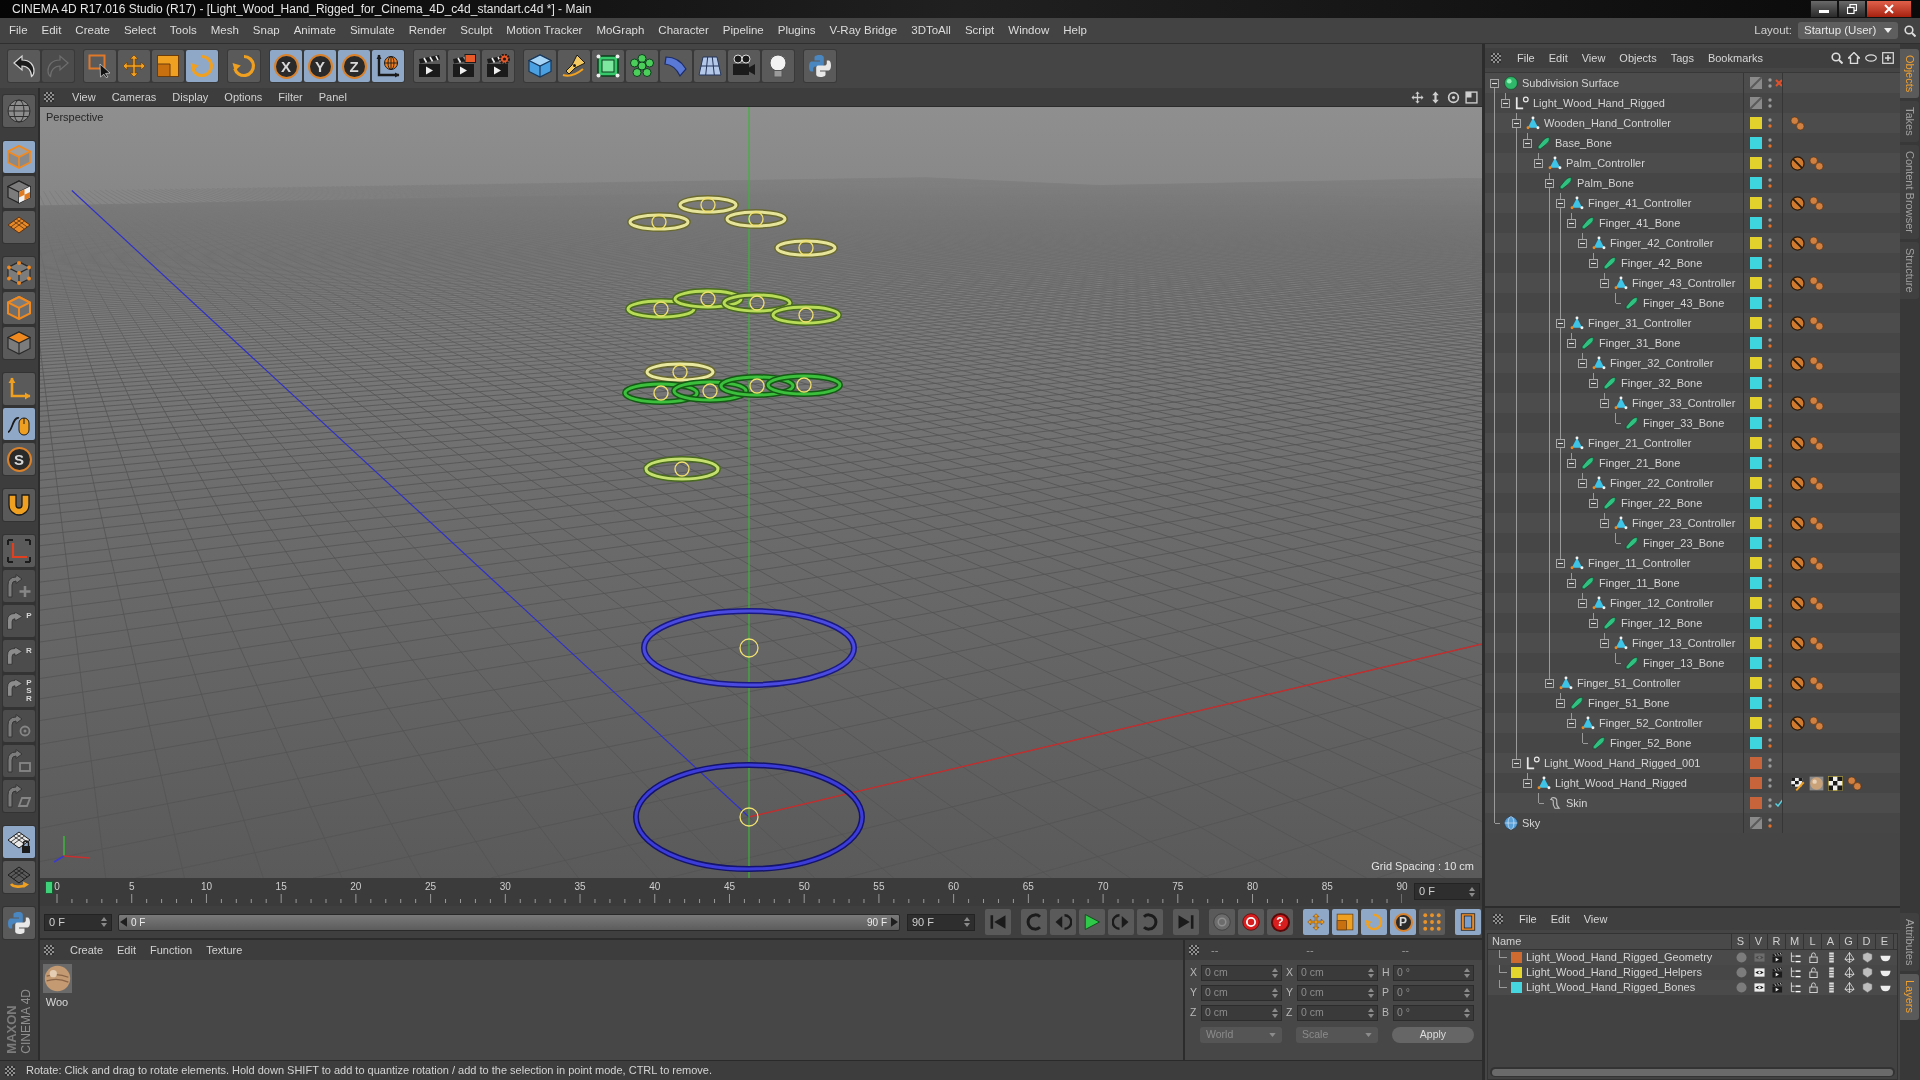 The height and width of the screenshot is (1080, 1920). What do you see at coordinates (620, 30) in the screenshot?
I see `menu-item: MoGraph` at bounding box center [620, 30].